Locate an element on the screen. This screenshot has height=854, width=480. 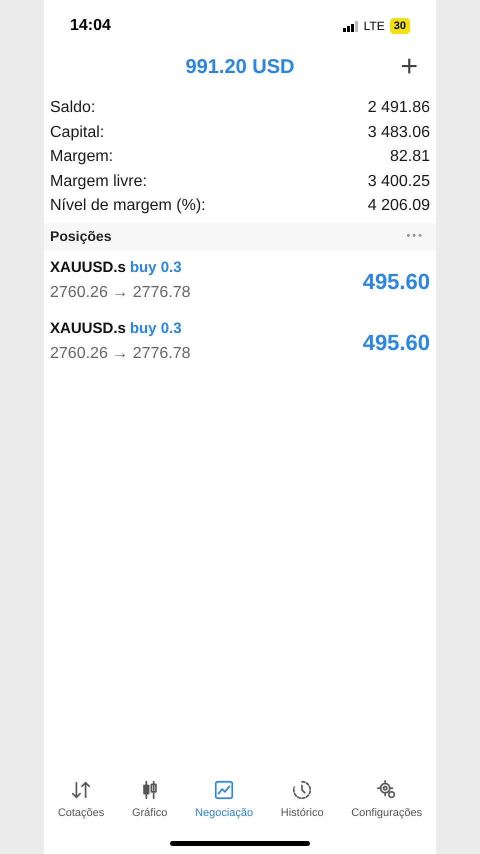
summary-label: Margem: is located at coordinates (82, 157).